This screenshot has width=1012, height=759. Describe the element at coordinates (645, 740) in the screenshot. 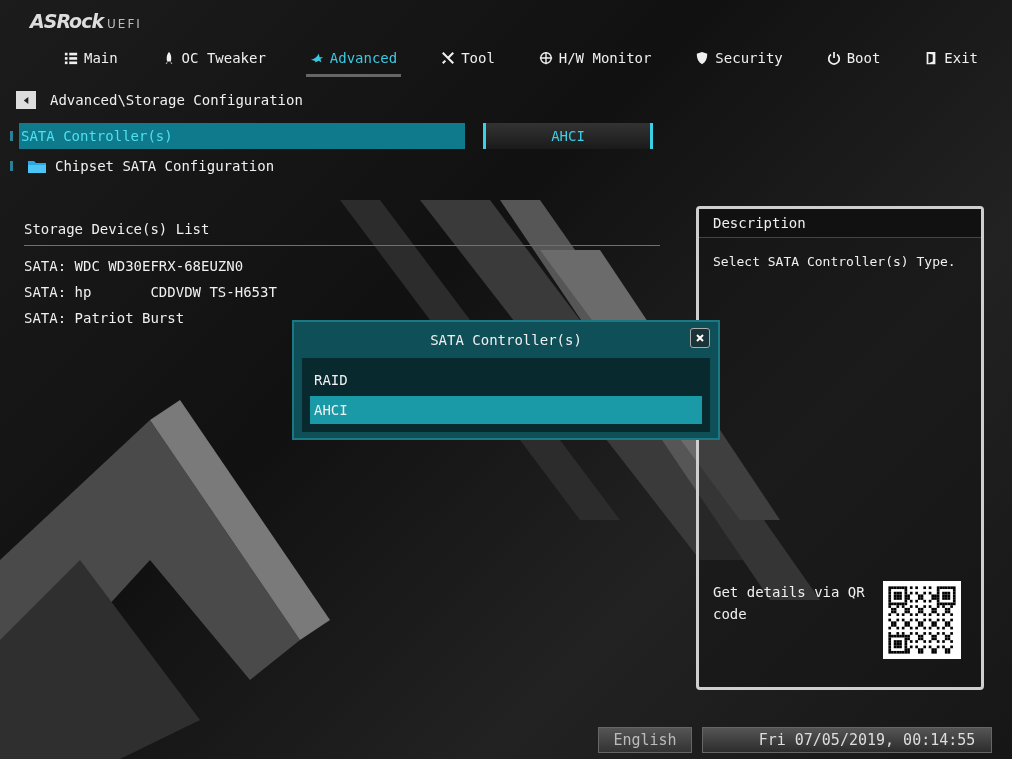

I see `language-button: English` at that location.